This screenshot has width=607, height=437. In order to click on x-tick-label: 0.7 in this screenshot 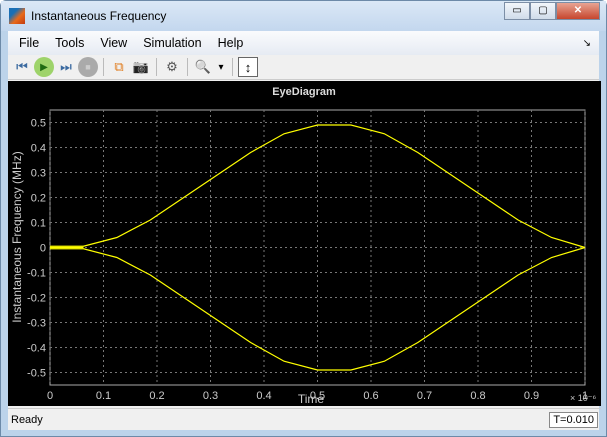, I will do `click(424, 396)`.